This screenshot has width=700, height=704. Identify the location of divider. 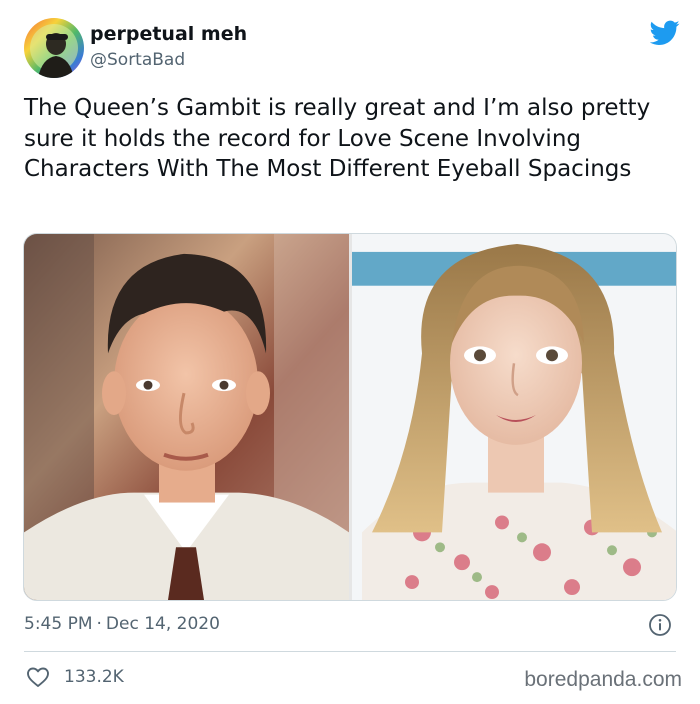
(350, 651).